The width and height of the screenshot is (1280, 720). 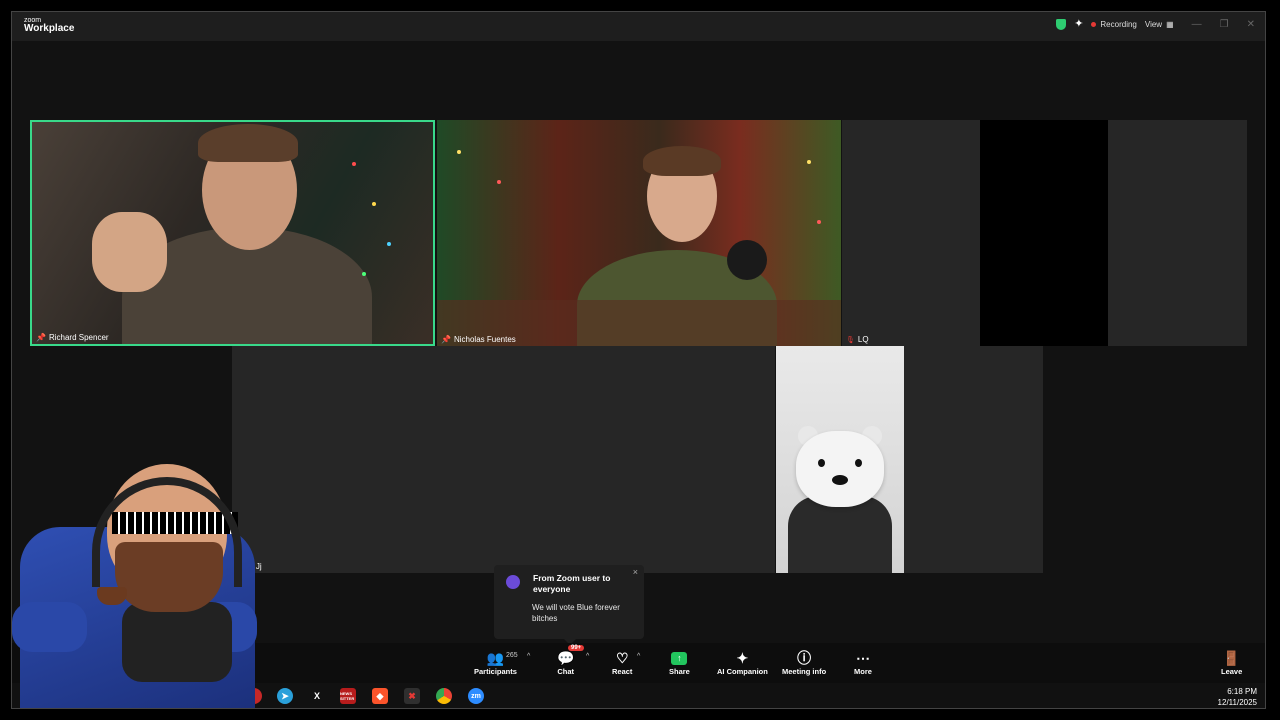 What do you see at coordinates (1224, 24) in the screenshot?
I see `maximize-icon: ❐` at bounding box center [1224, 24].